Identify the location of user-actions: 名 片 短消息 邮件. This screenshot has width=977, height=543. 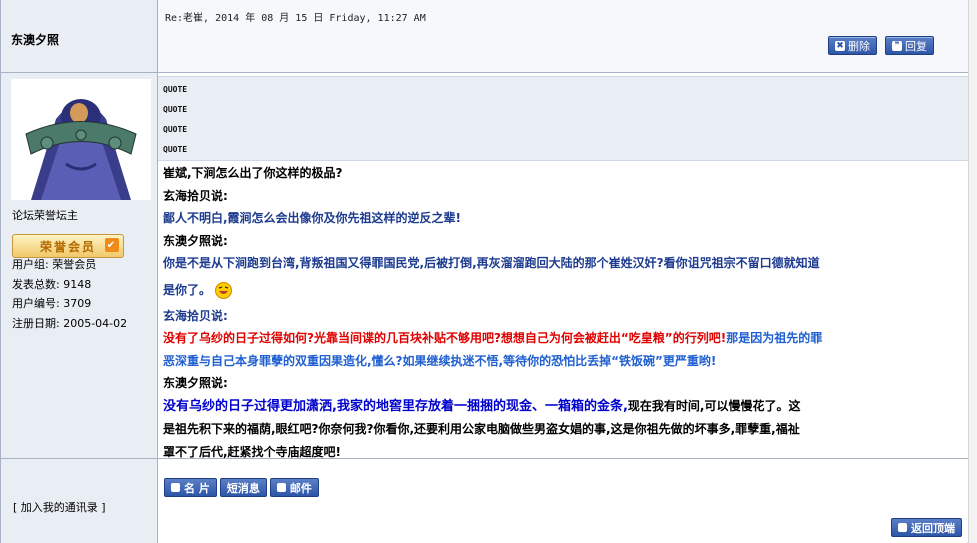
(241, 487).